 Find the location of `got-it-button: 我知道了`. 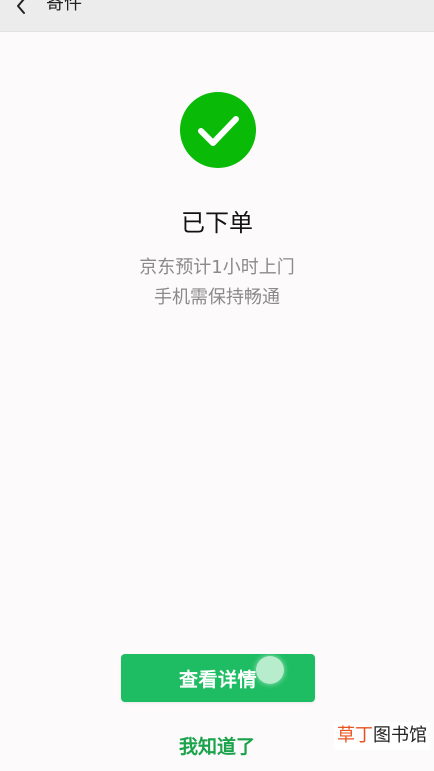

got-it-button: 我知道了 is located at coordinates (217, 745).